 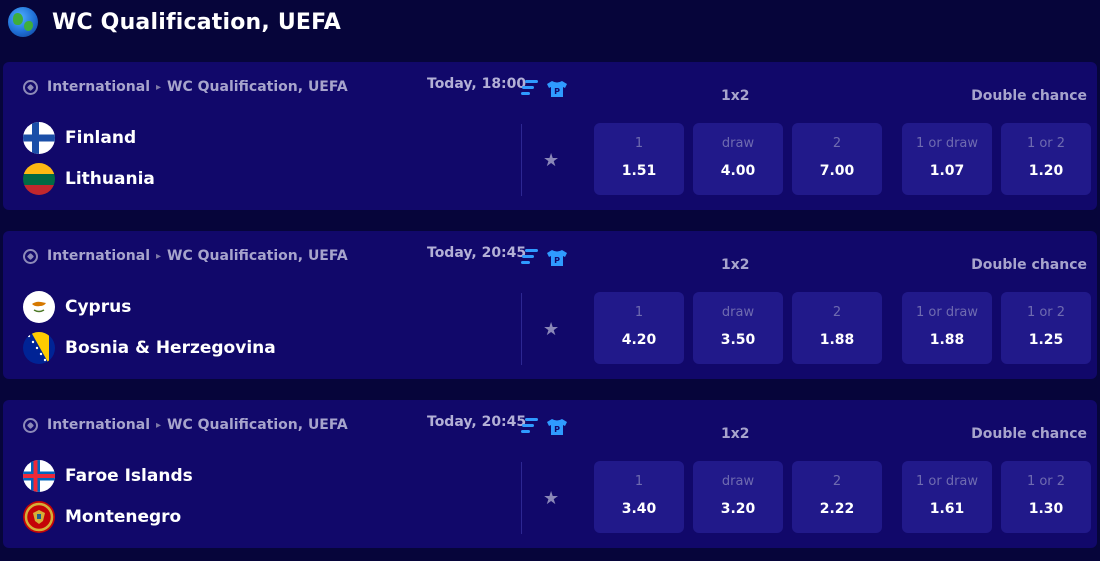 I want to click on odds-value: 1.07, so click(x=947, y=171).